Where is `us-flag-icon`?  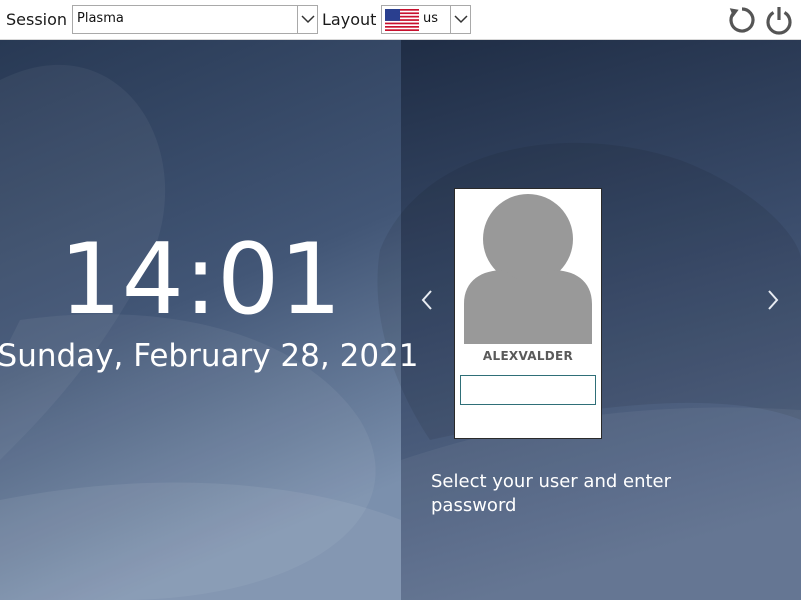 us-flag-icon is located at coordinates (402, 20).